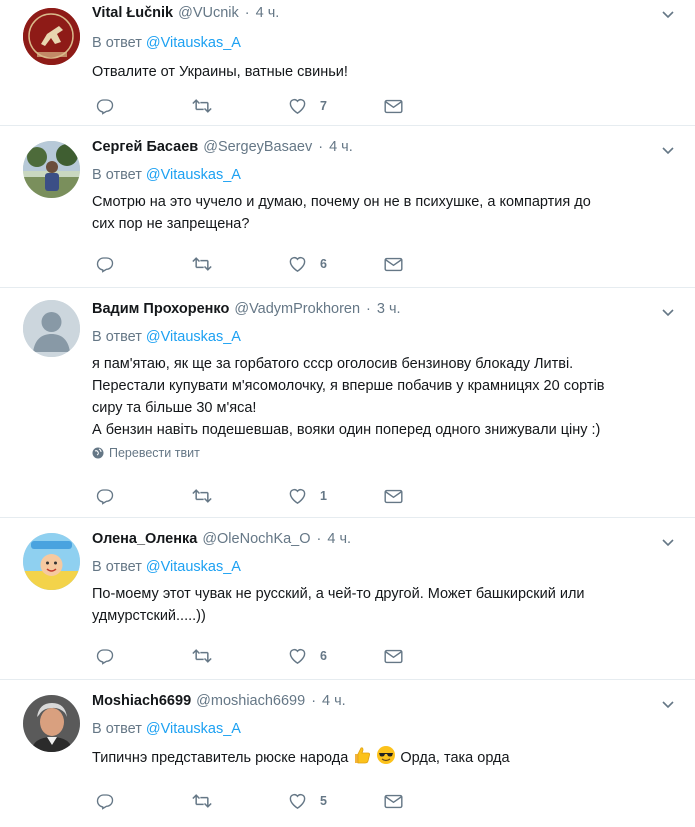 Image resolution: width=695 pixels, height=827 pixels. Describe the element at coordinates (160, 309) in the screenshot. I see `author-name: Вадим Прохоренко` at that location.